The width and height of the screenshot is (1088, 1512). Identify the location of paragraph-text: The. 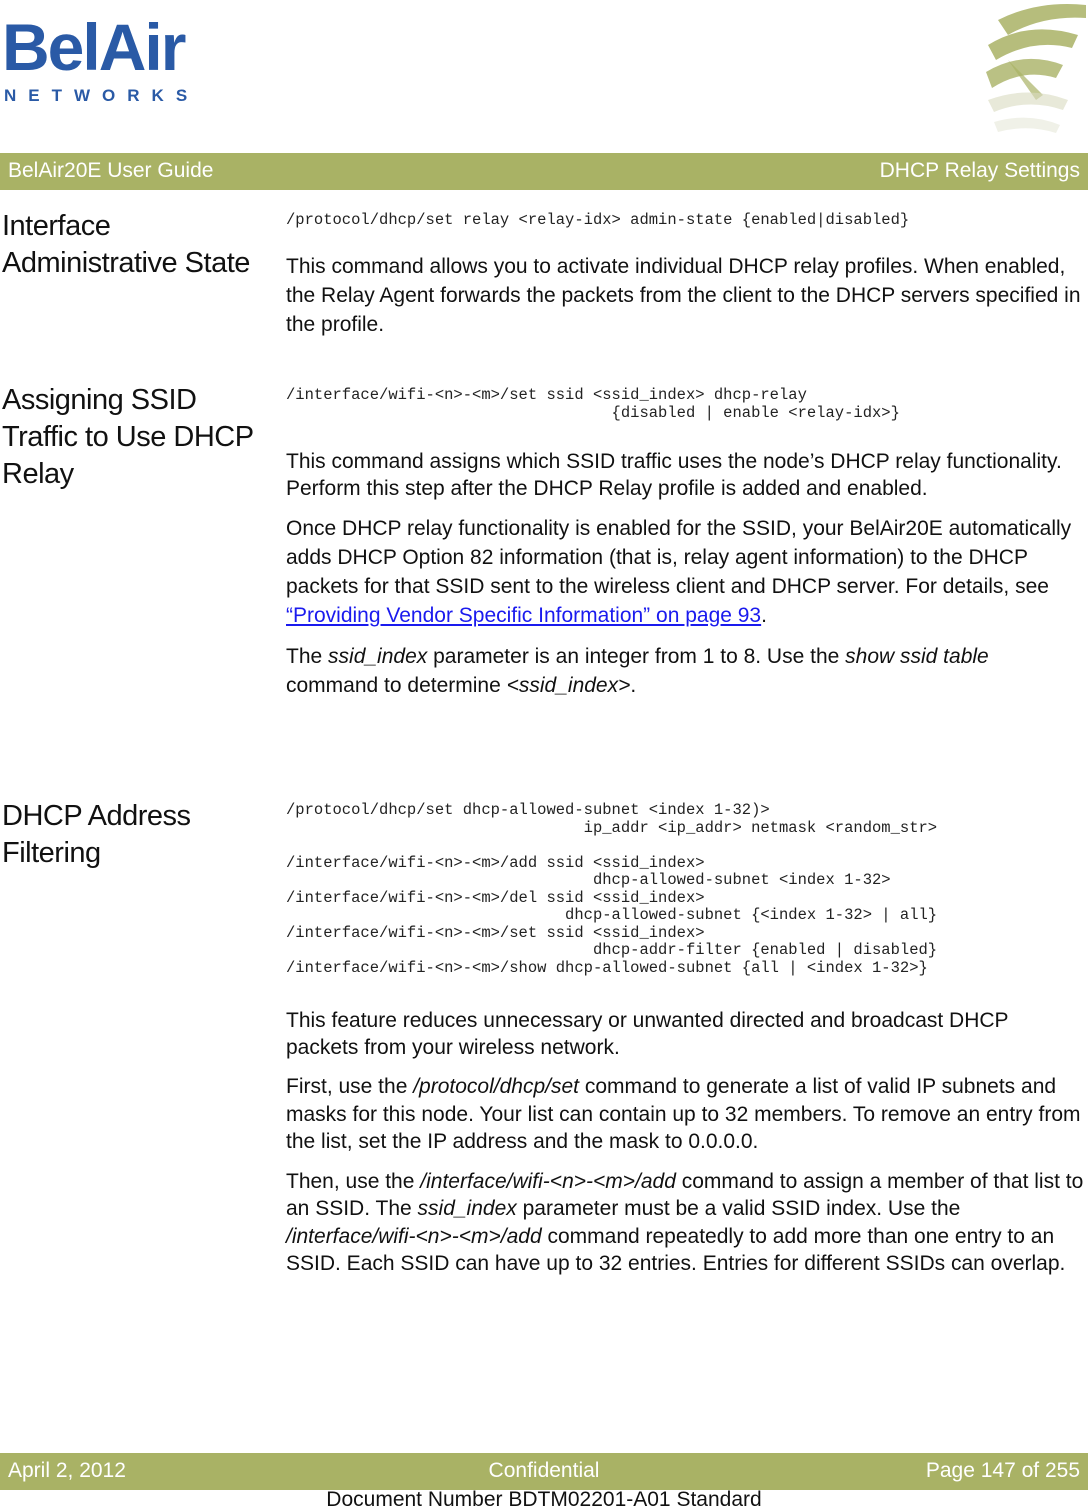
(307, 656).